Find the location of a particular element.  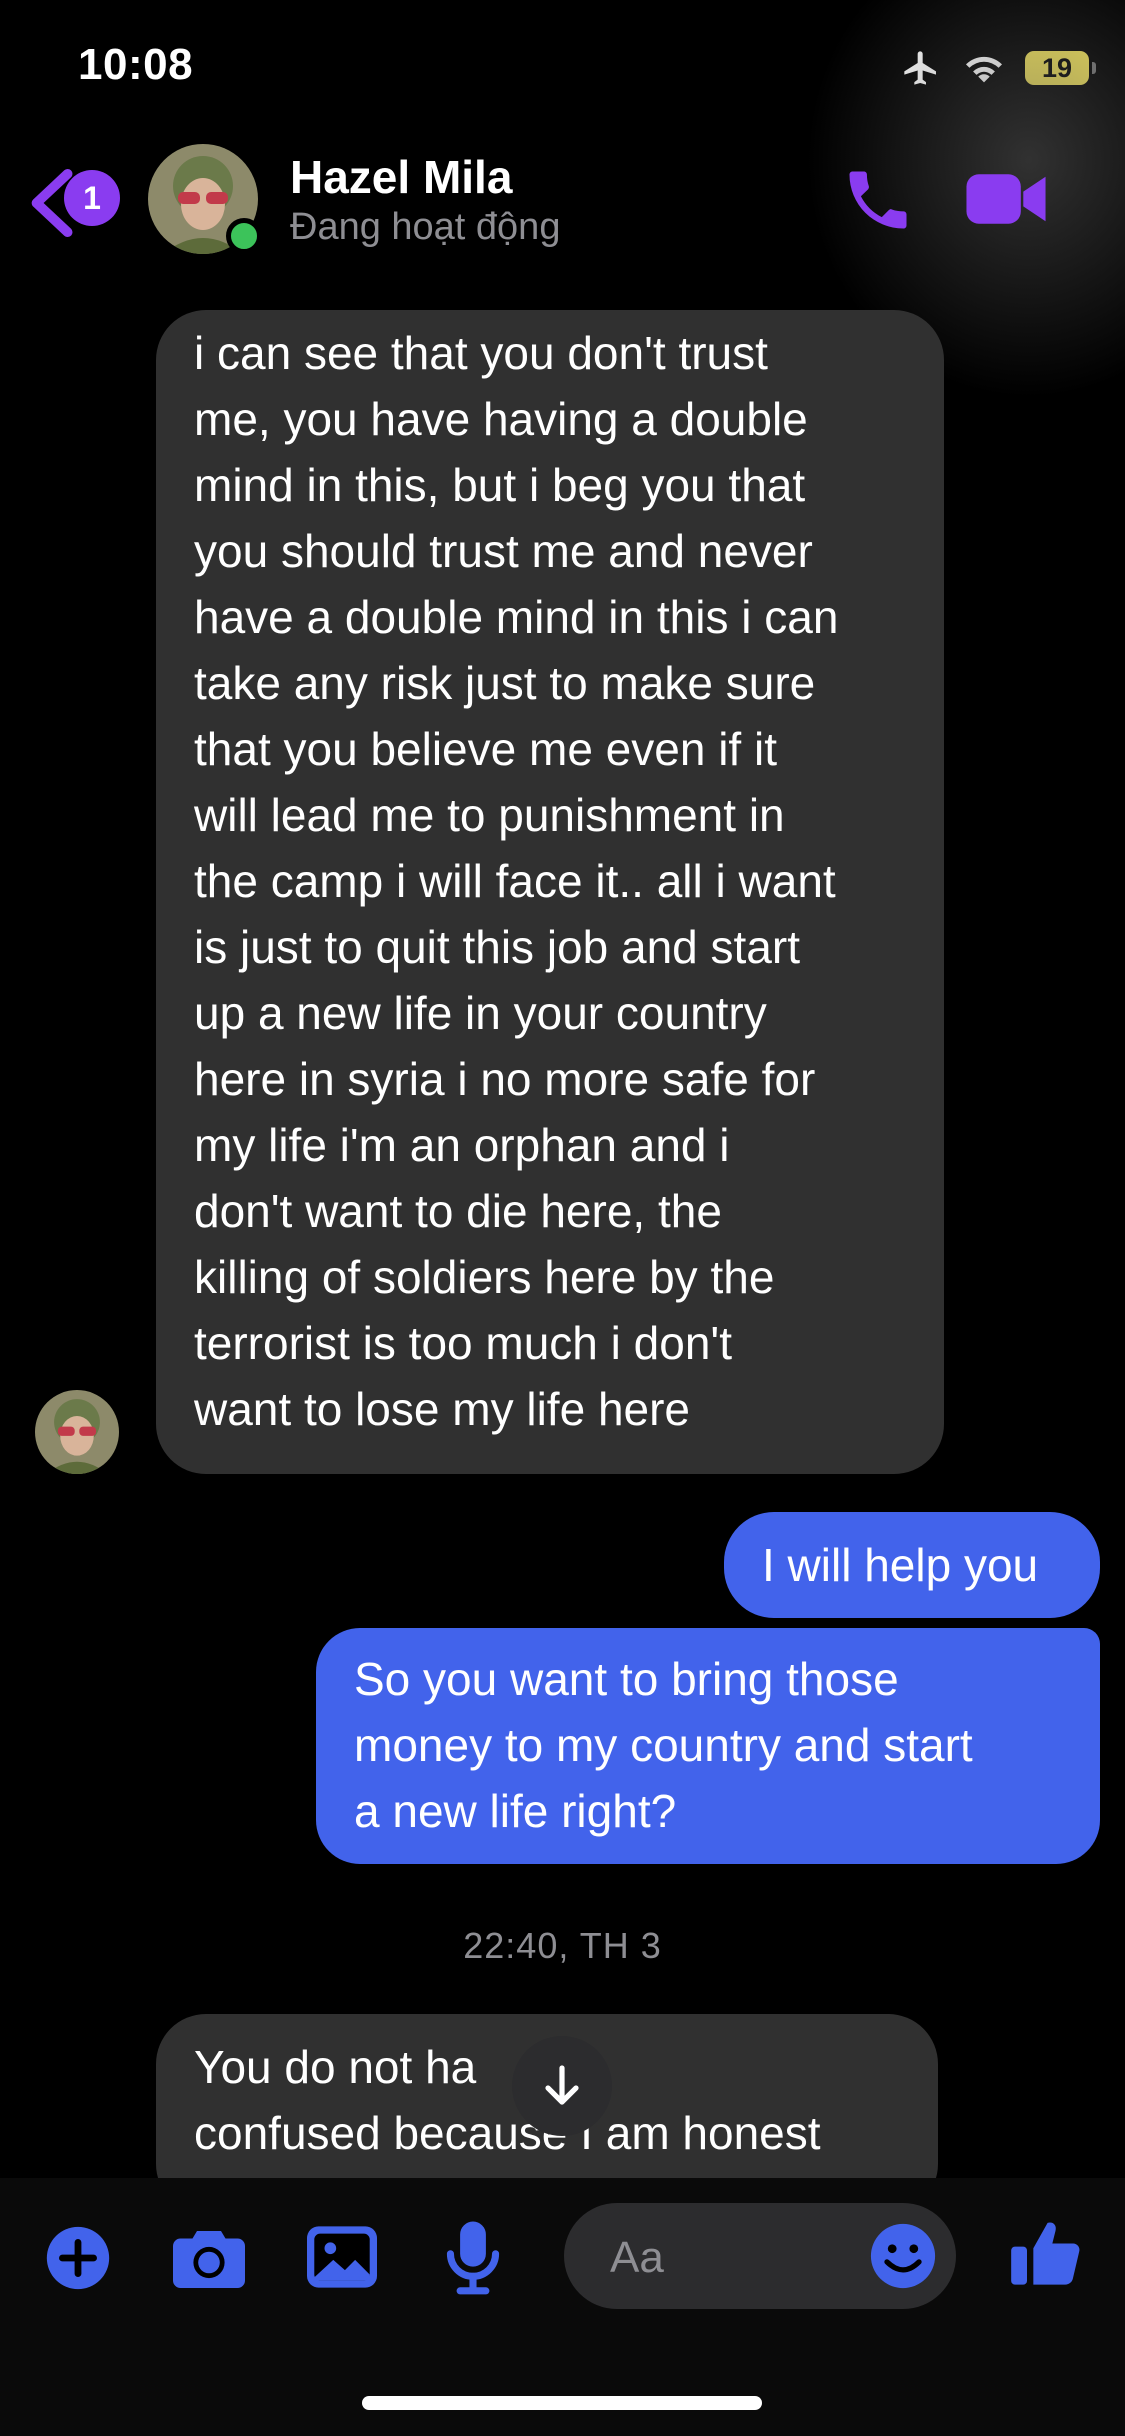

message-line: mind in this, but i beg you that is located at coordinates (500, 485).